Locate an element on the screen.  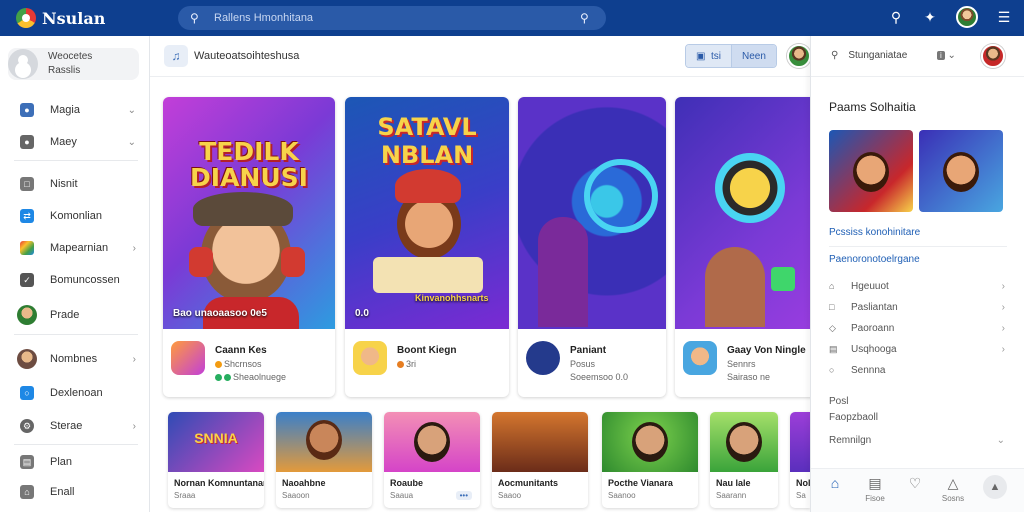
banner-title: TEDILK DIANUSI is located at coordinates (249, 164).